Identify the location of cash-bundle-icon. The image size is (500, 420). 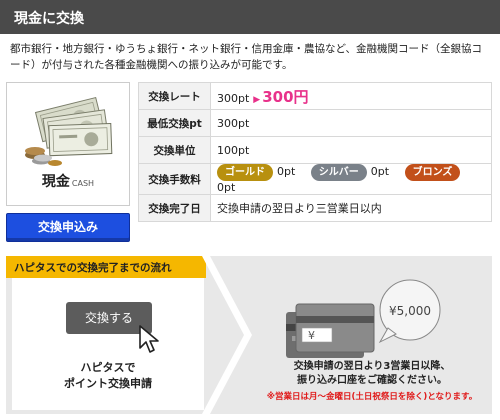
(69, 131).